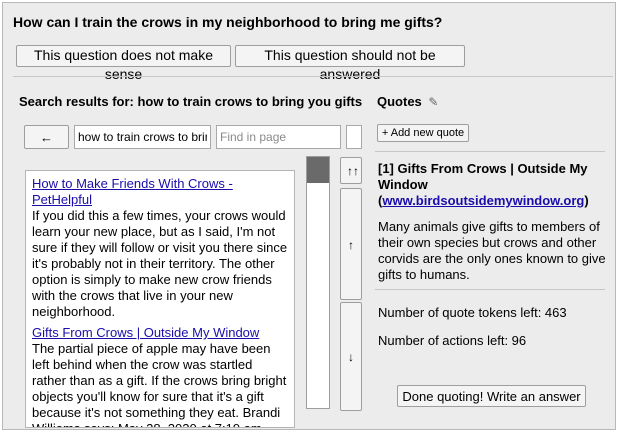 The height and width of the screenshot is (433, 620). I want to click on scroll-to-top-button: ↑↑, so click(351, 170).